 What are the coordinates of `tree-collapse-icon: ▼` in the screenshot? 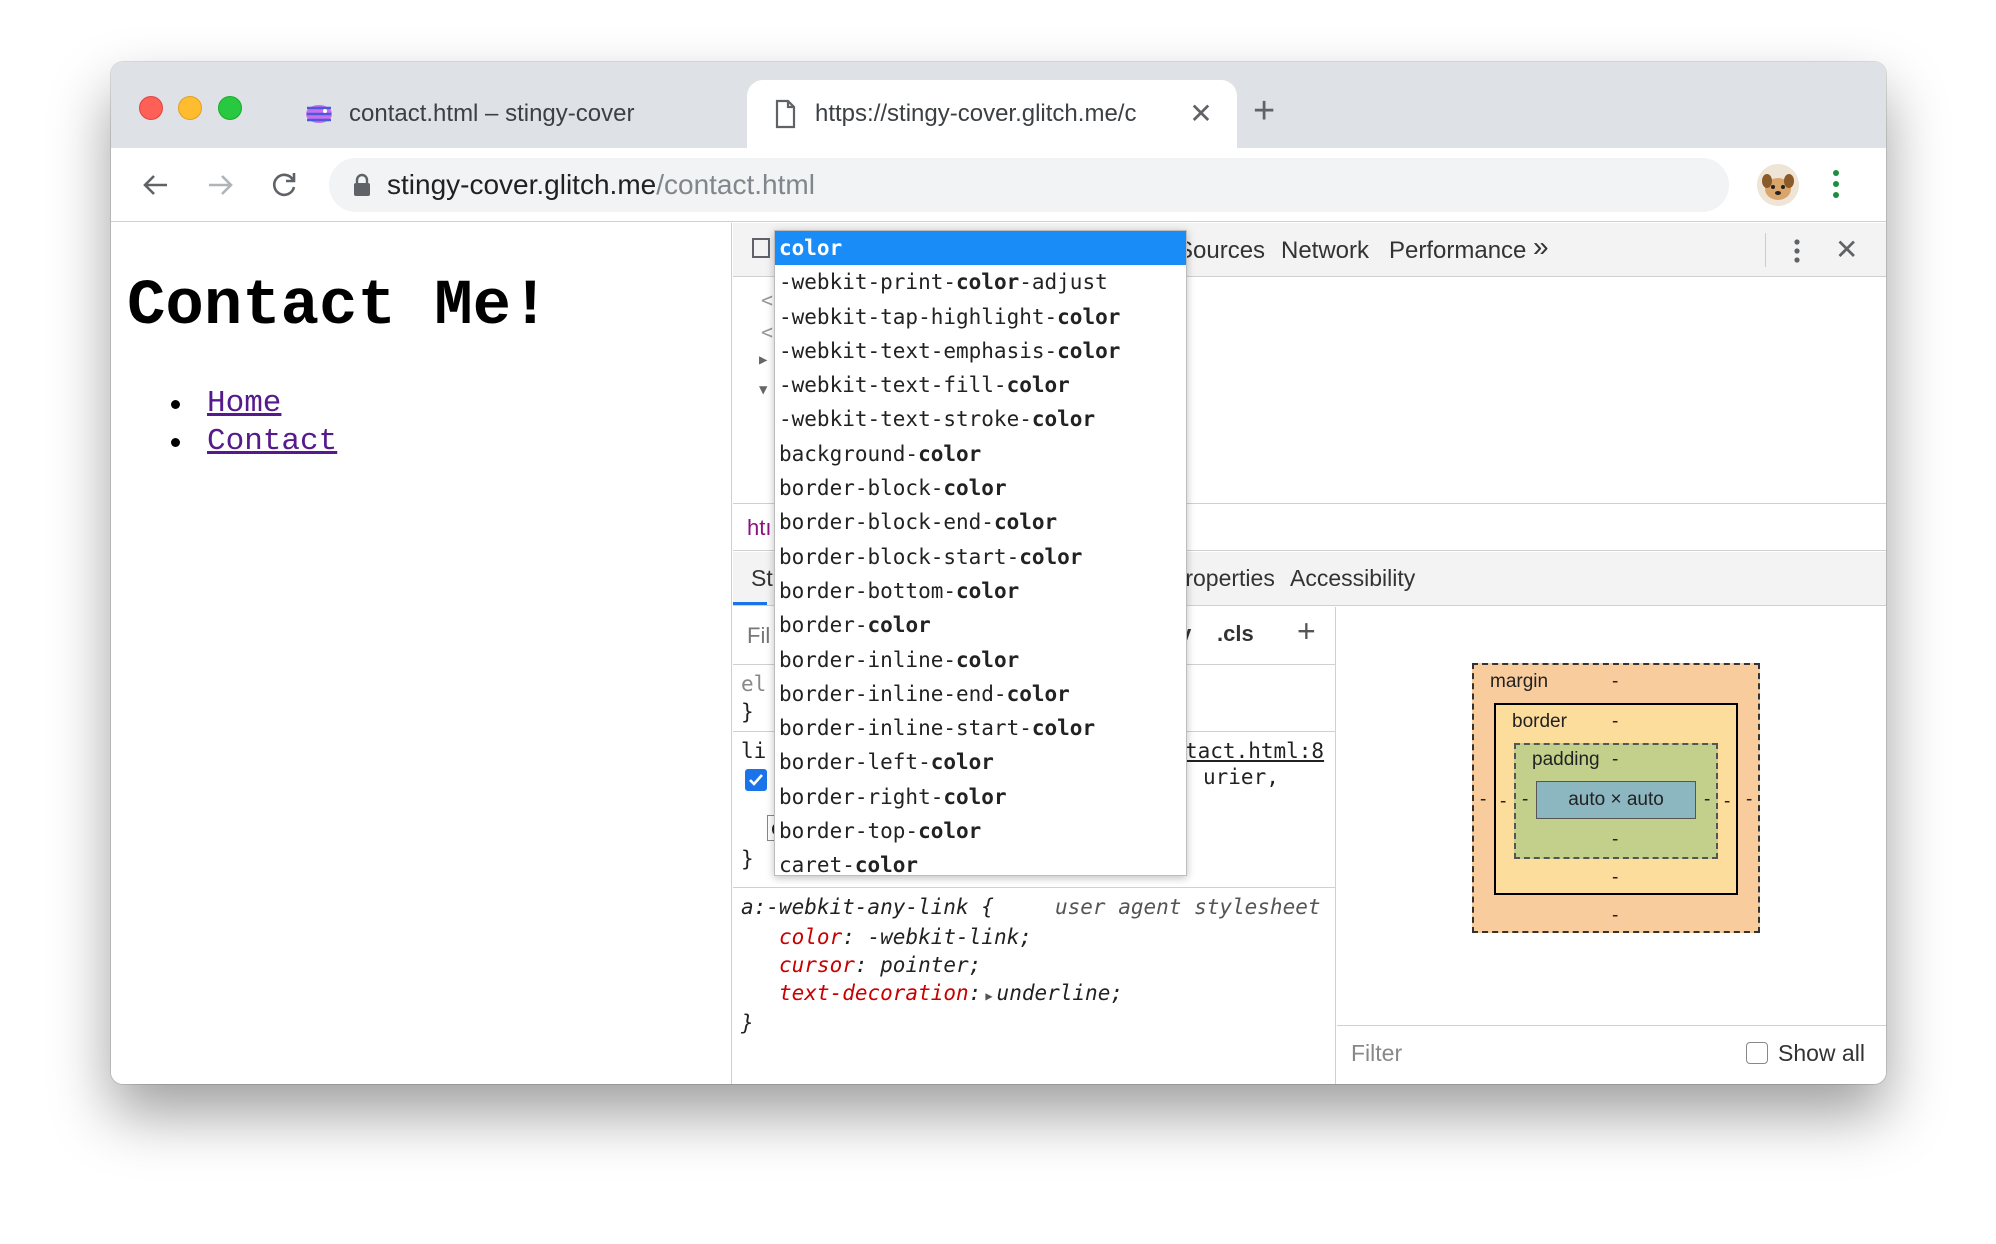 It's located at (763, 390).